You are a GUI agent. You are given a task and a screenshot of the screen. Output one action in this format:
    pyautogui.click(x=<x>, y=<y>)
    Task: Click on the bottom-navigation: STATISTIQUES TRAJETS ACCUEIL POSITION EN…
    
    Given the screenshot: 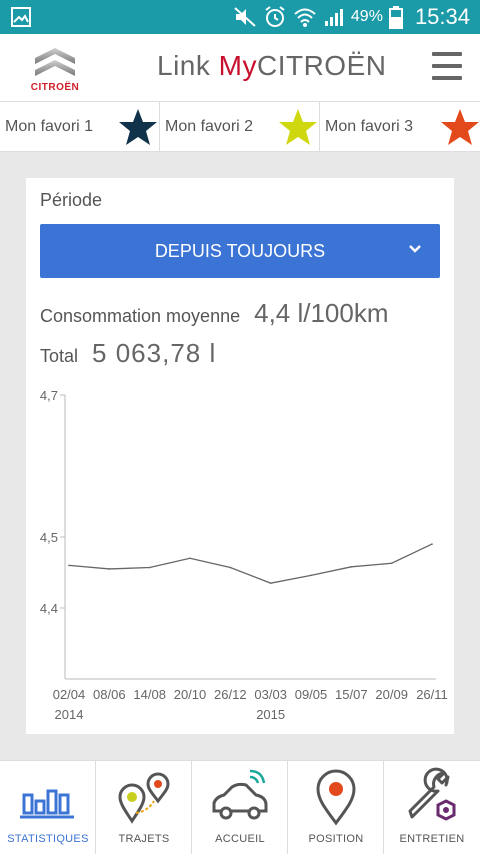 What is the action you would take?
    pyautogui.click(x=240, y=807)
    